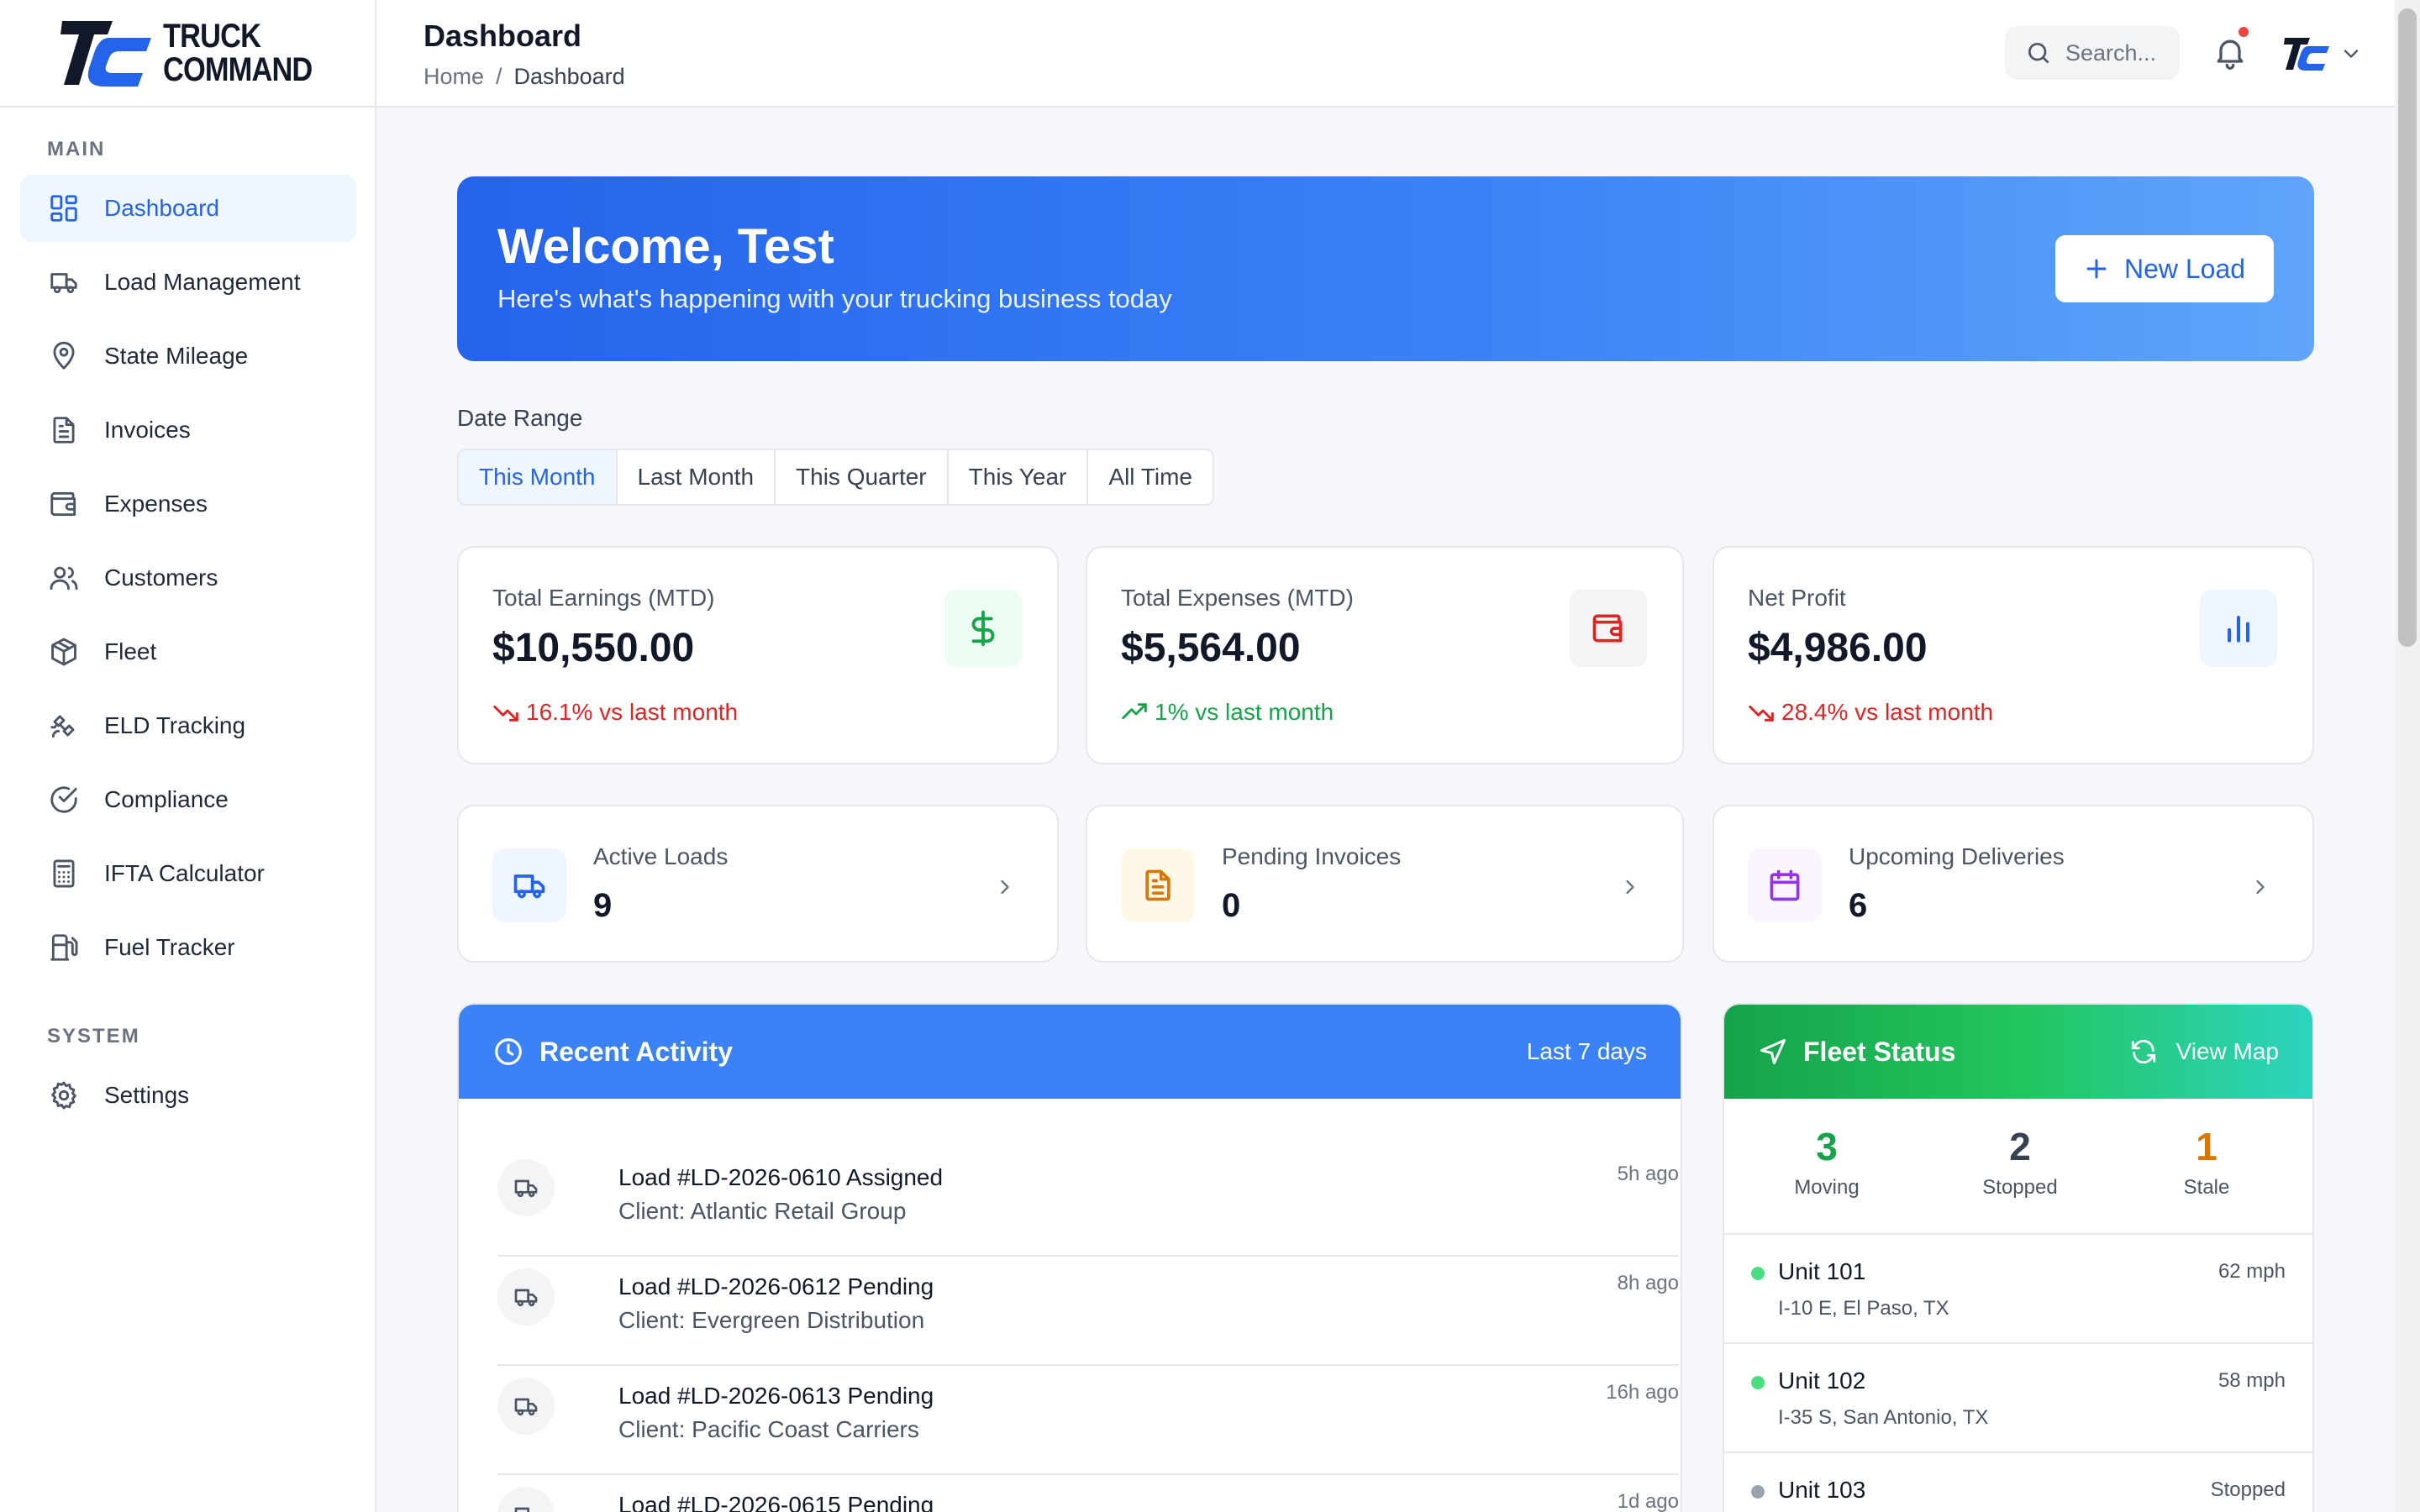  Describe the element at coordinates (64, 356) in the screenshot. I see `map-pin-icon` at that location.